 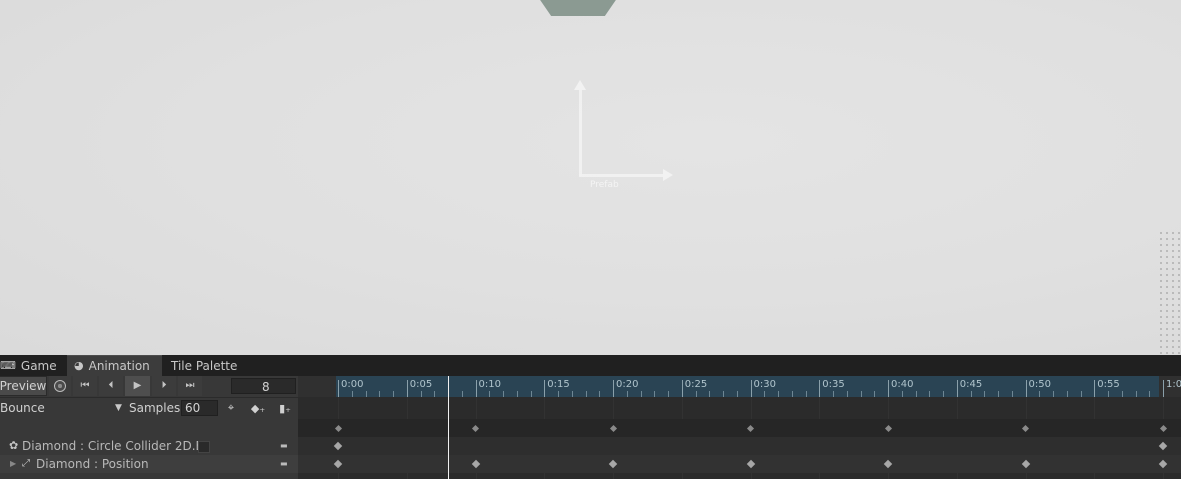 I want to click on tab-tile-palette: Tile Palette, so click(x=211, y=365).